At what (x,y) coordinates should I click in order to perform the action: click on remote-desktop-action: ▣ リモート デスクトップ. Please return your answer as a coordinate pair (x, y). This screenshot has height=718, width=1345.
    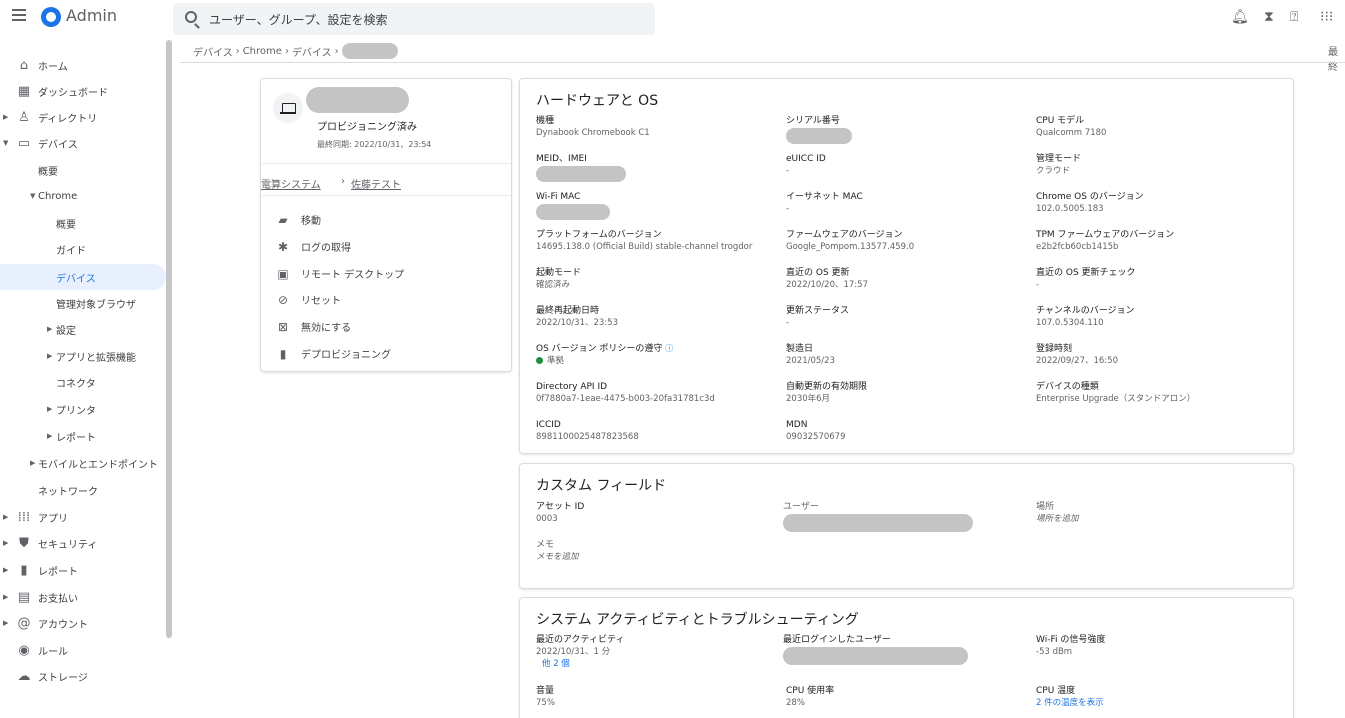
    Looking at the image, I should click on (339, 274).